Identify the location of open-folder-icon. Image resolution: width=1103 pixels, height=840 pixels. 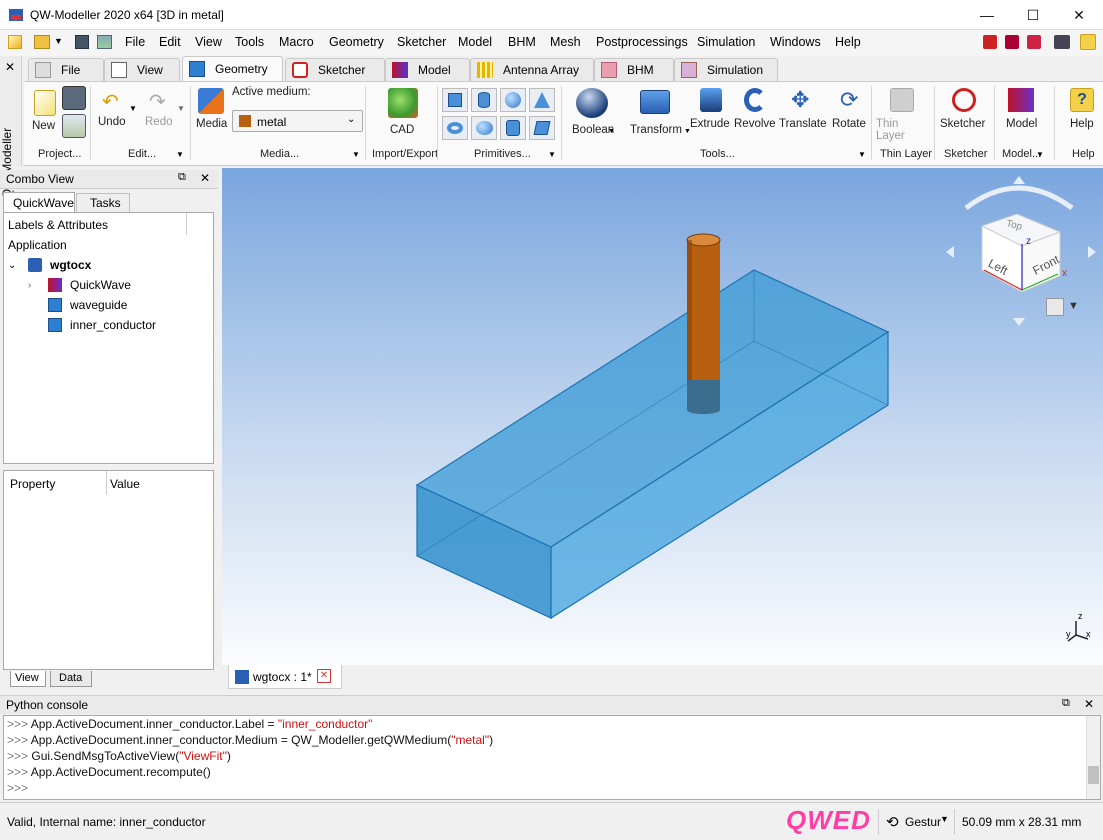
(42, 42).